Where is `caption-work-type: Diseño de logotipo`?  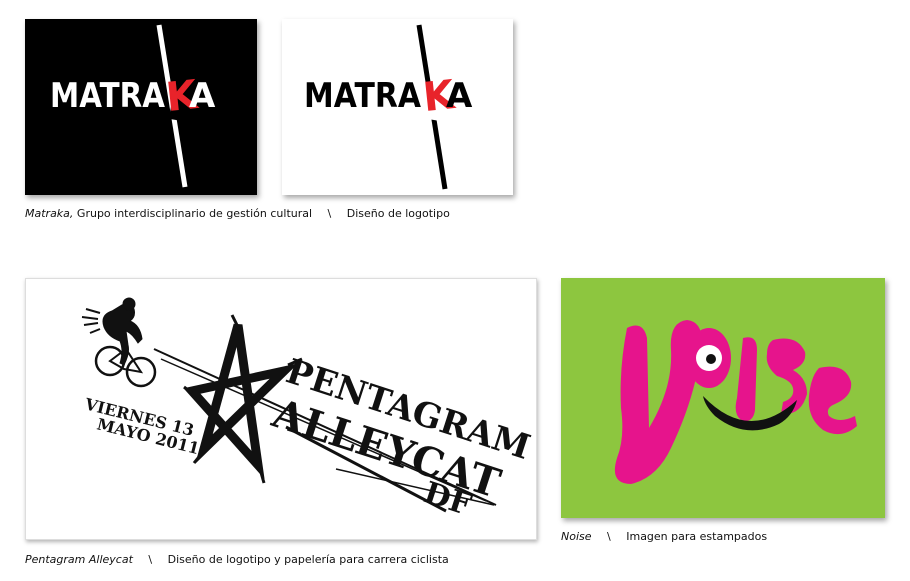 caption-work-type: Diseño de logotipo is located at coordinates (398, 213).